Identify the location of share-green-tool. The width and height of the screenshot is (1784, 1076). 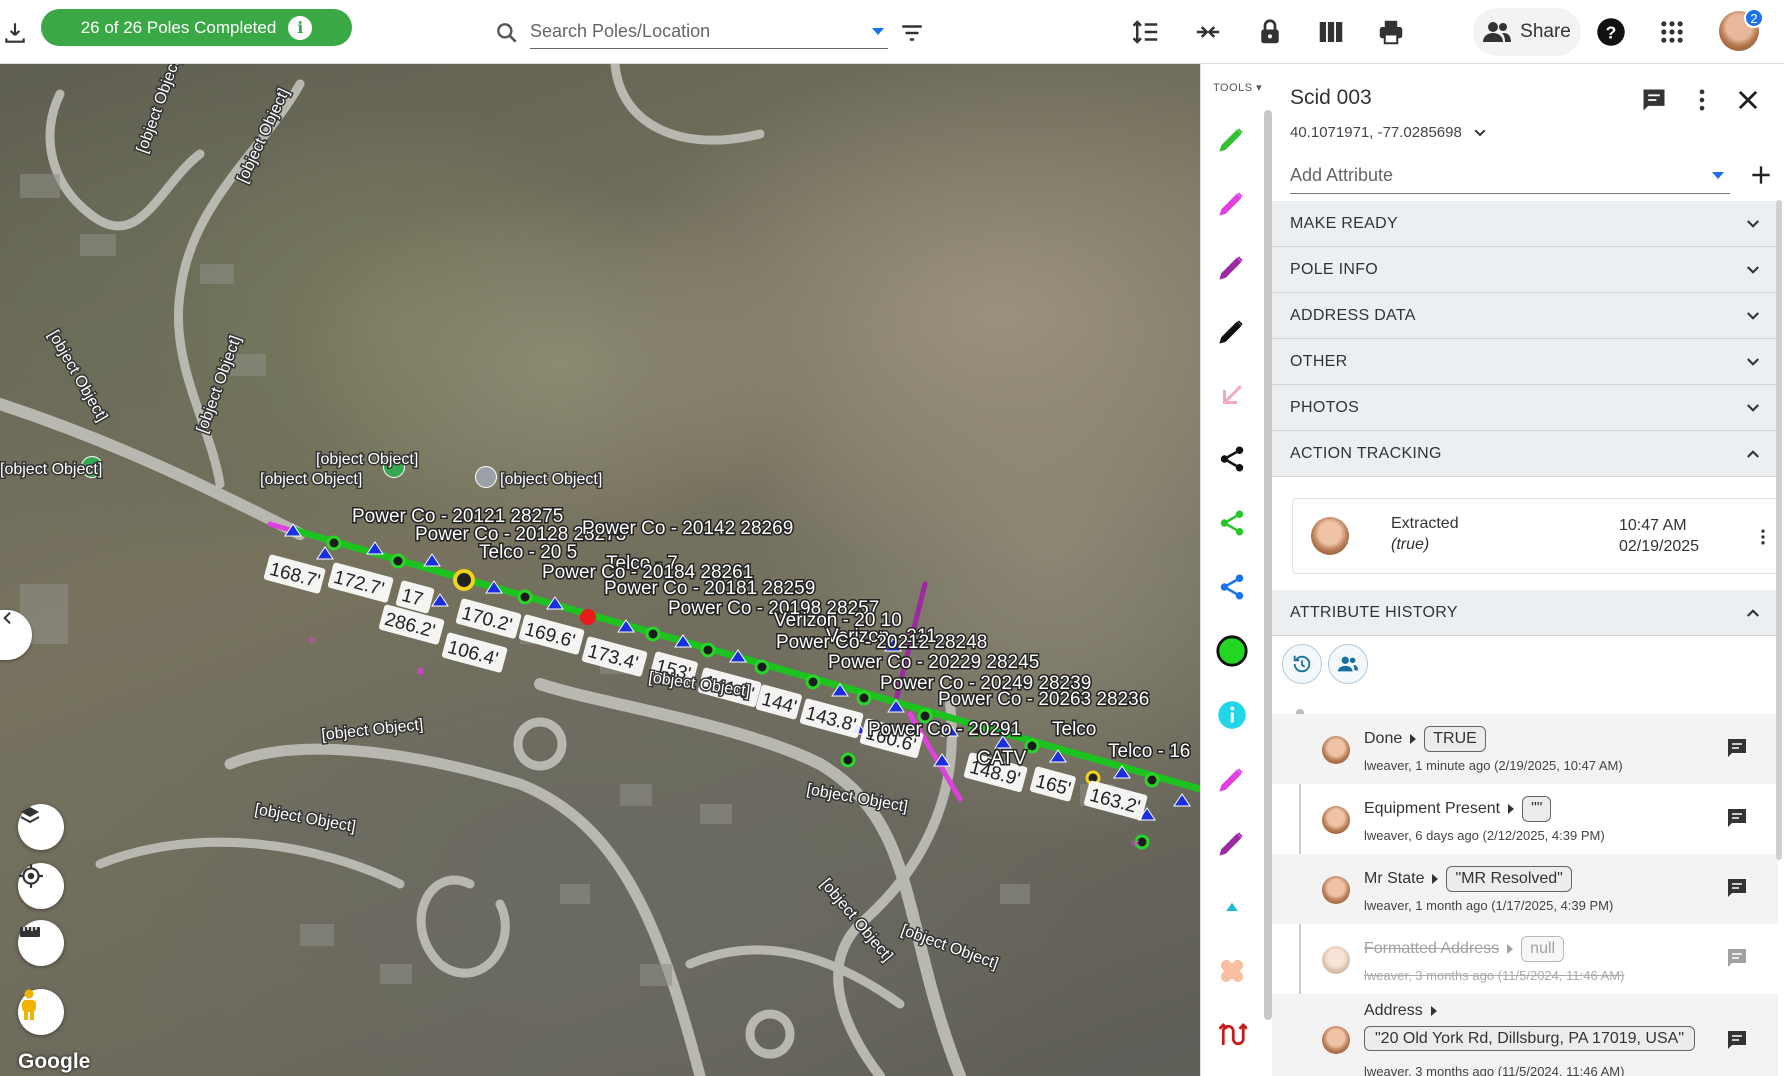
(1232, 523).